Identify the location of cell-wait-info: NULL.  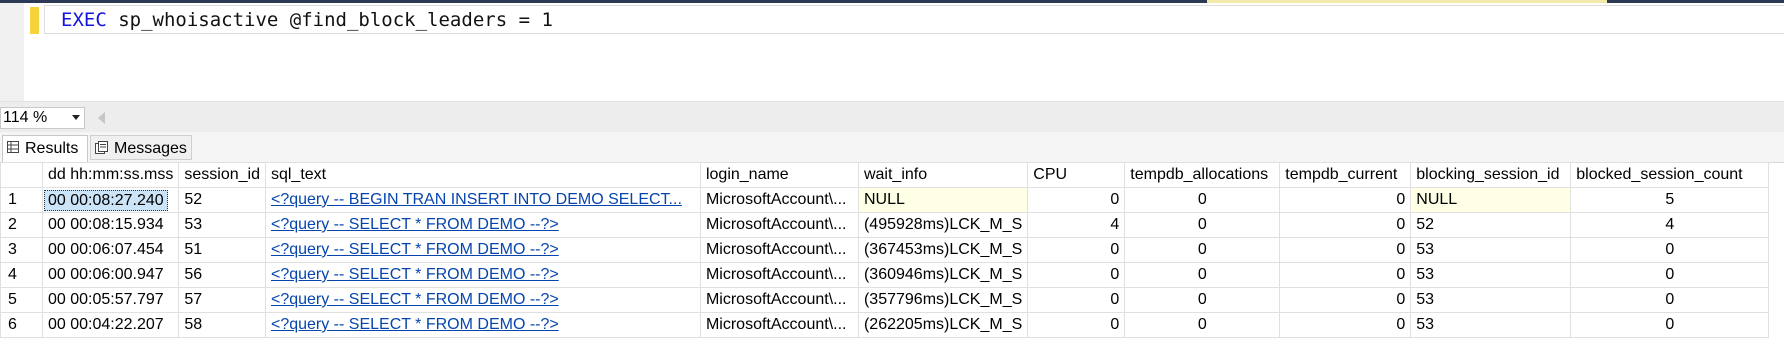
(943, 200).